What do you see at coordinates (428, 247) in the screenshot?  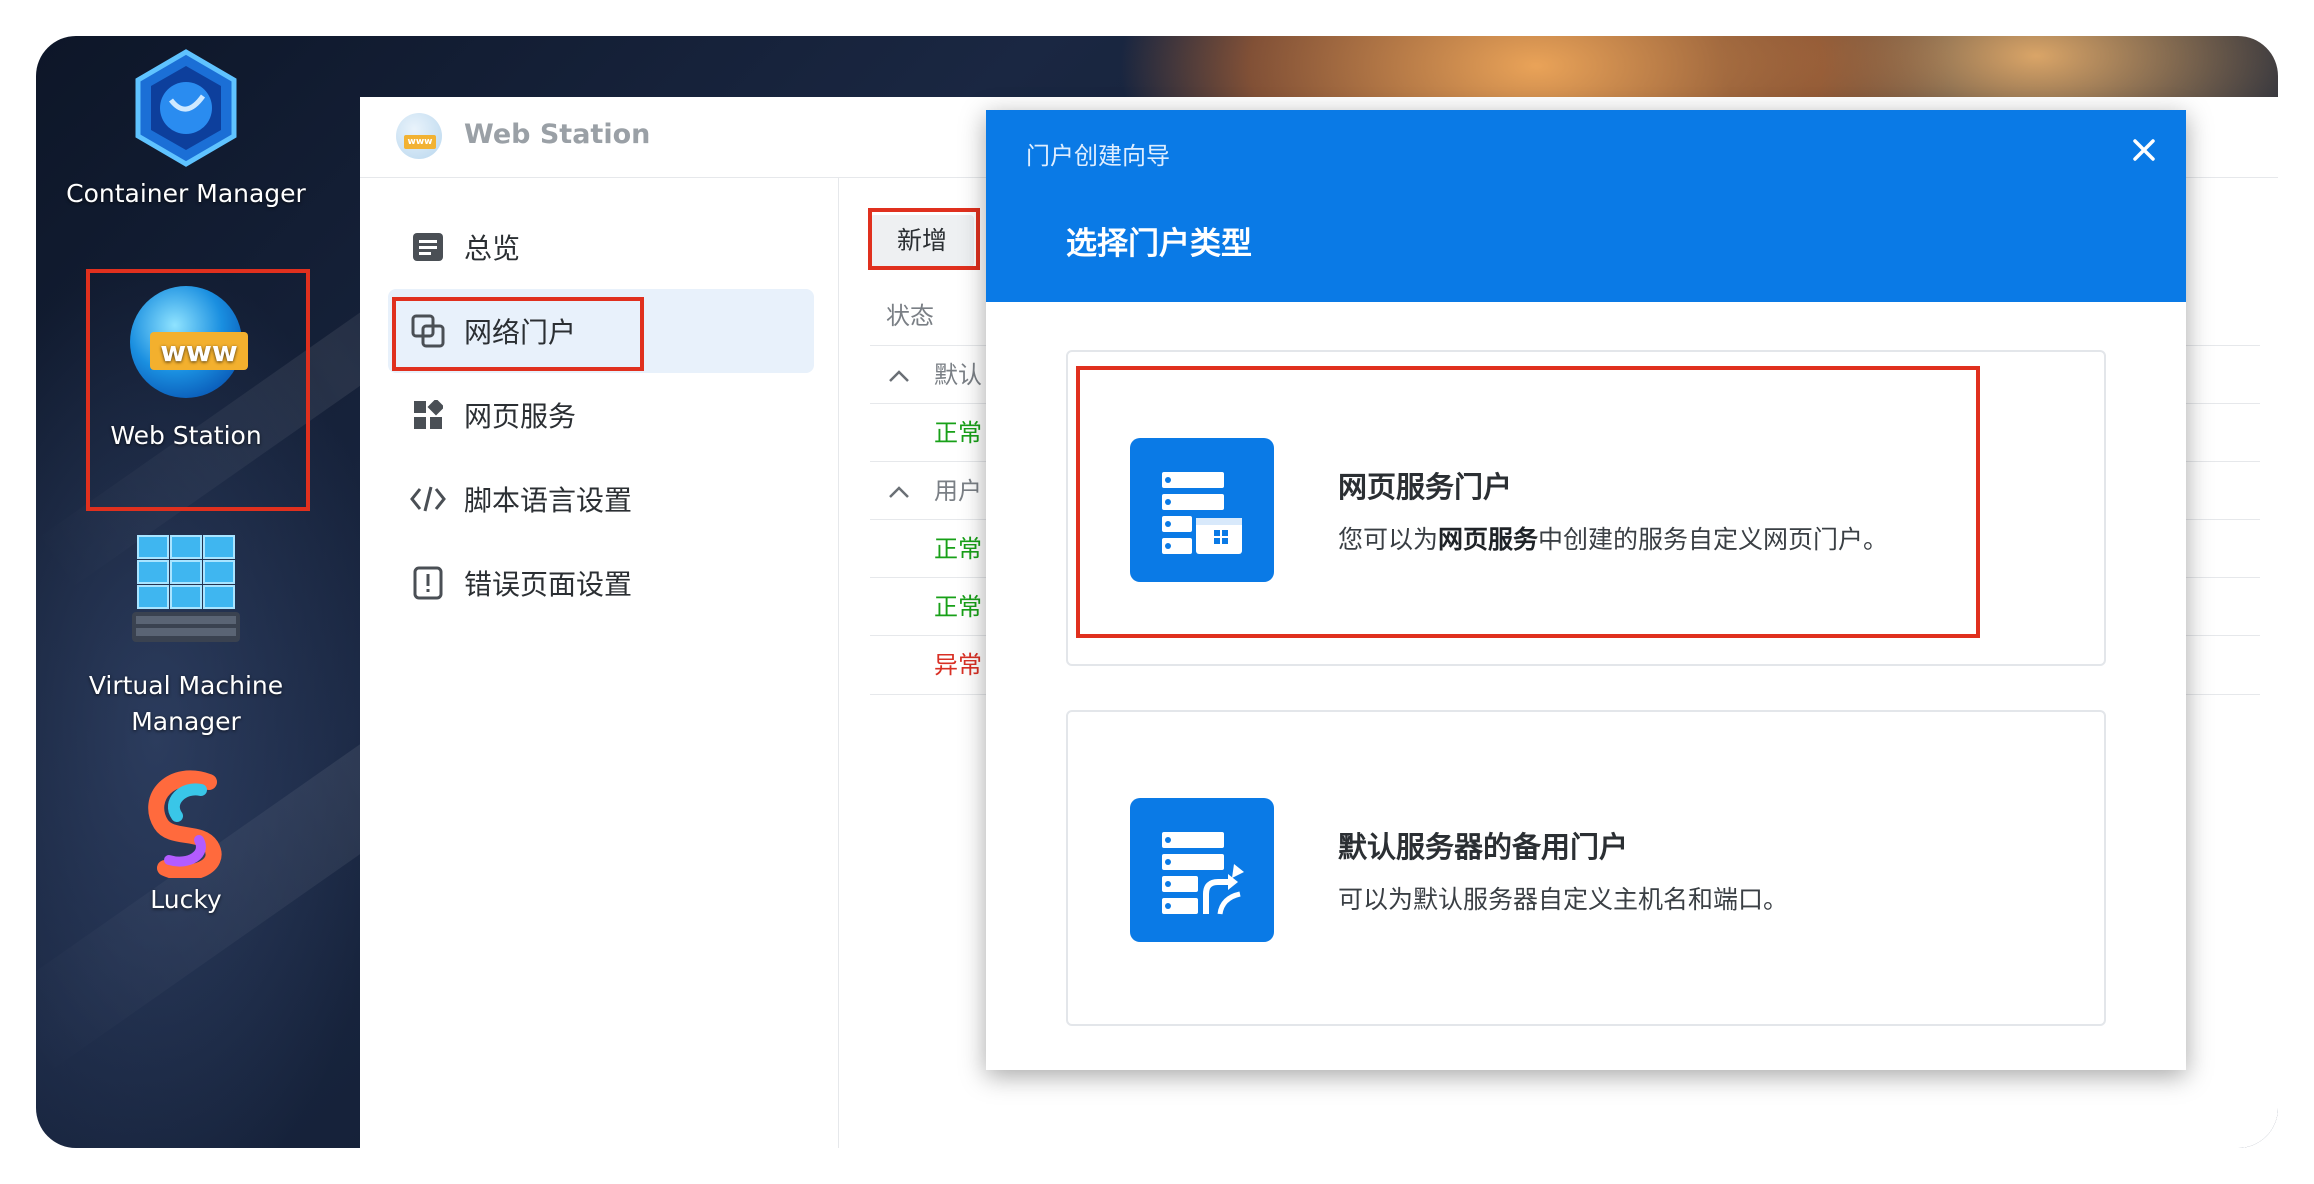 I see `overview-icon` at bounding box center [428, 247].